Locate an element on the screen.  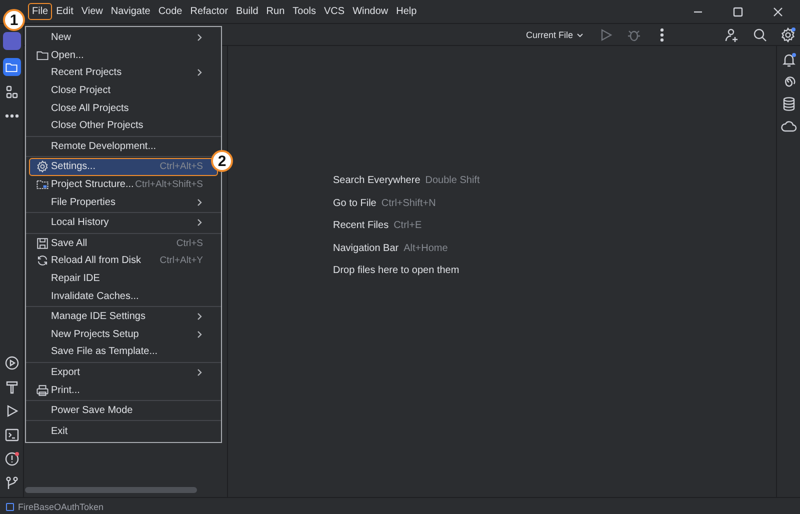
settings-icon is located at coordinates (788, 34).